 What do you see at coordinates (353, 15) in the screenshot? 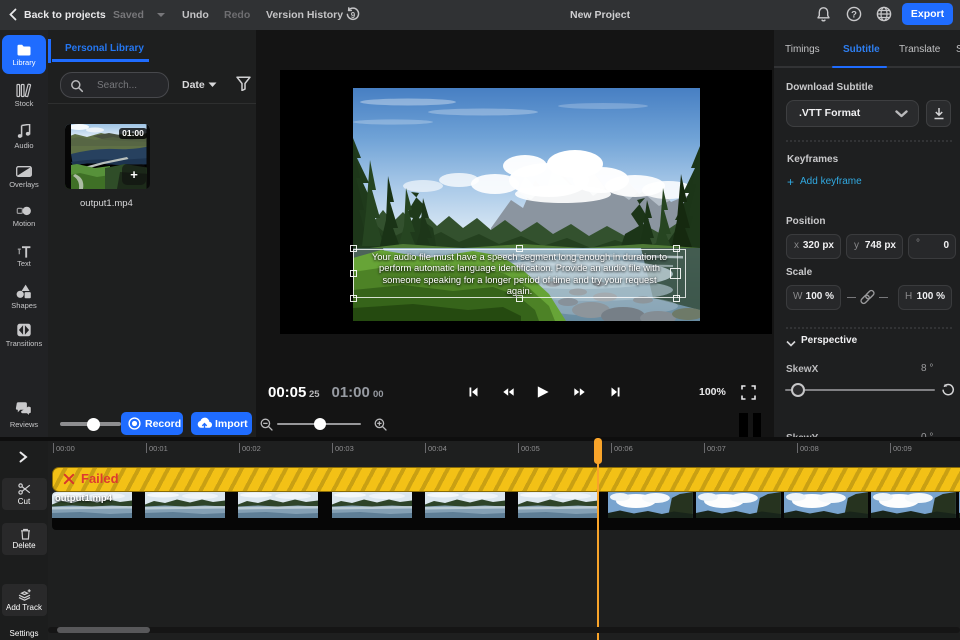
I see `svg-text: 9` at bounding box center [353, 15].